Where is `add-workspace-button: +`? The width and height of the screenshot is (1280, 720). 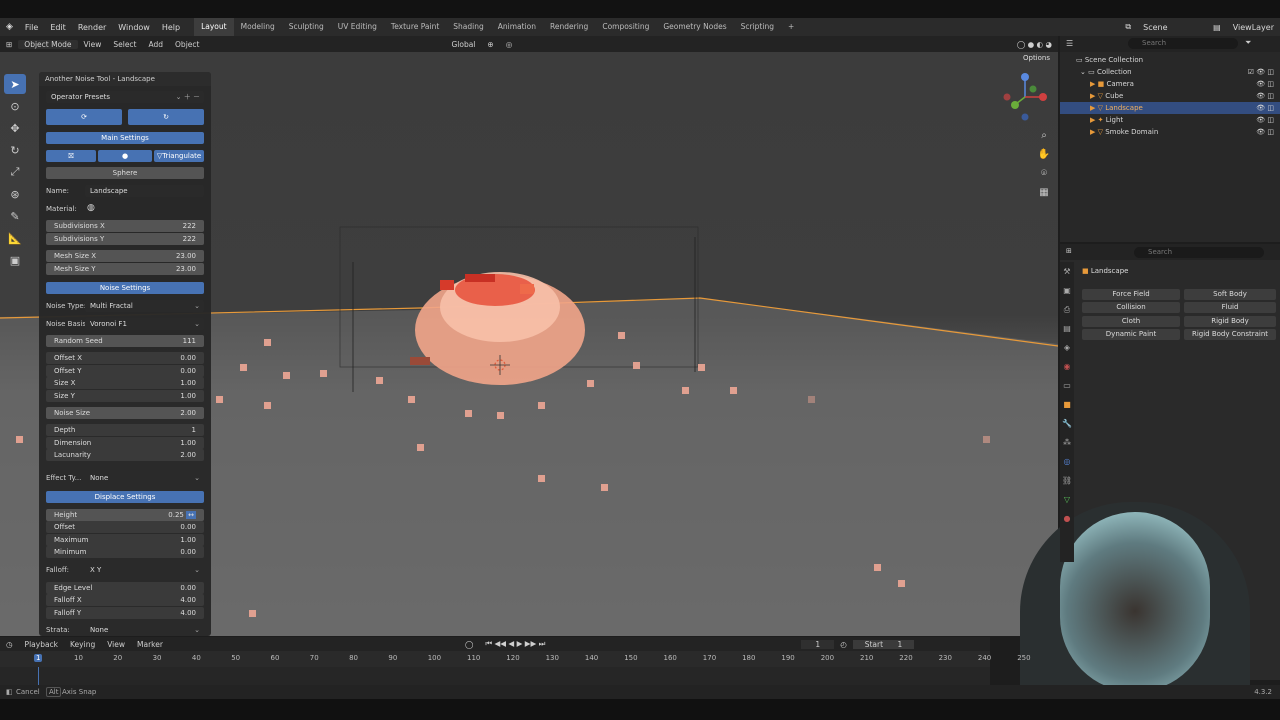 add-workspace-button: + is located at coordinates (791, 27).